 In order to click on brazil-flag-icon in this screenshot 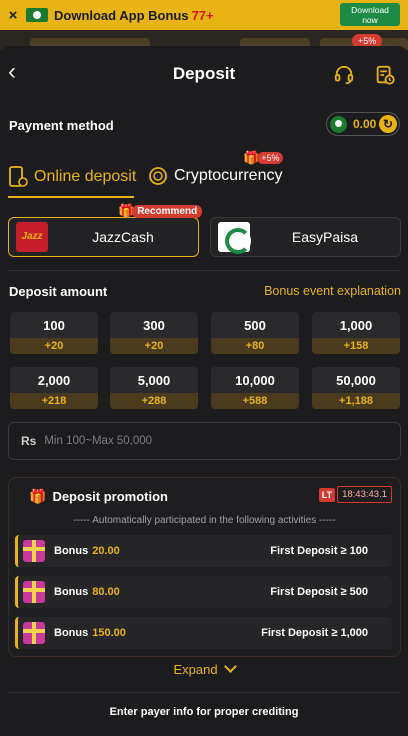, I will do `click(37, 15)`.